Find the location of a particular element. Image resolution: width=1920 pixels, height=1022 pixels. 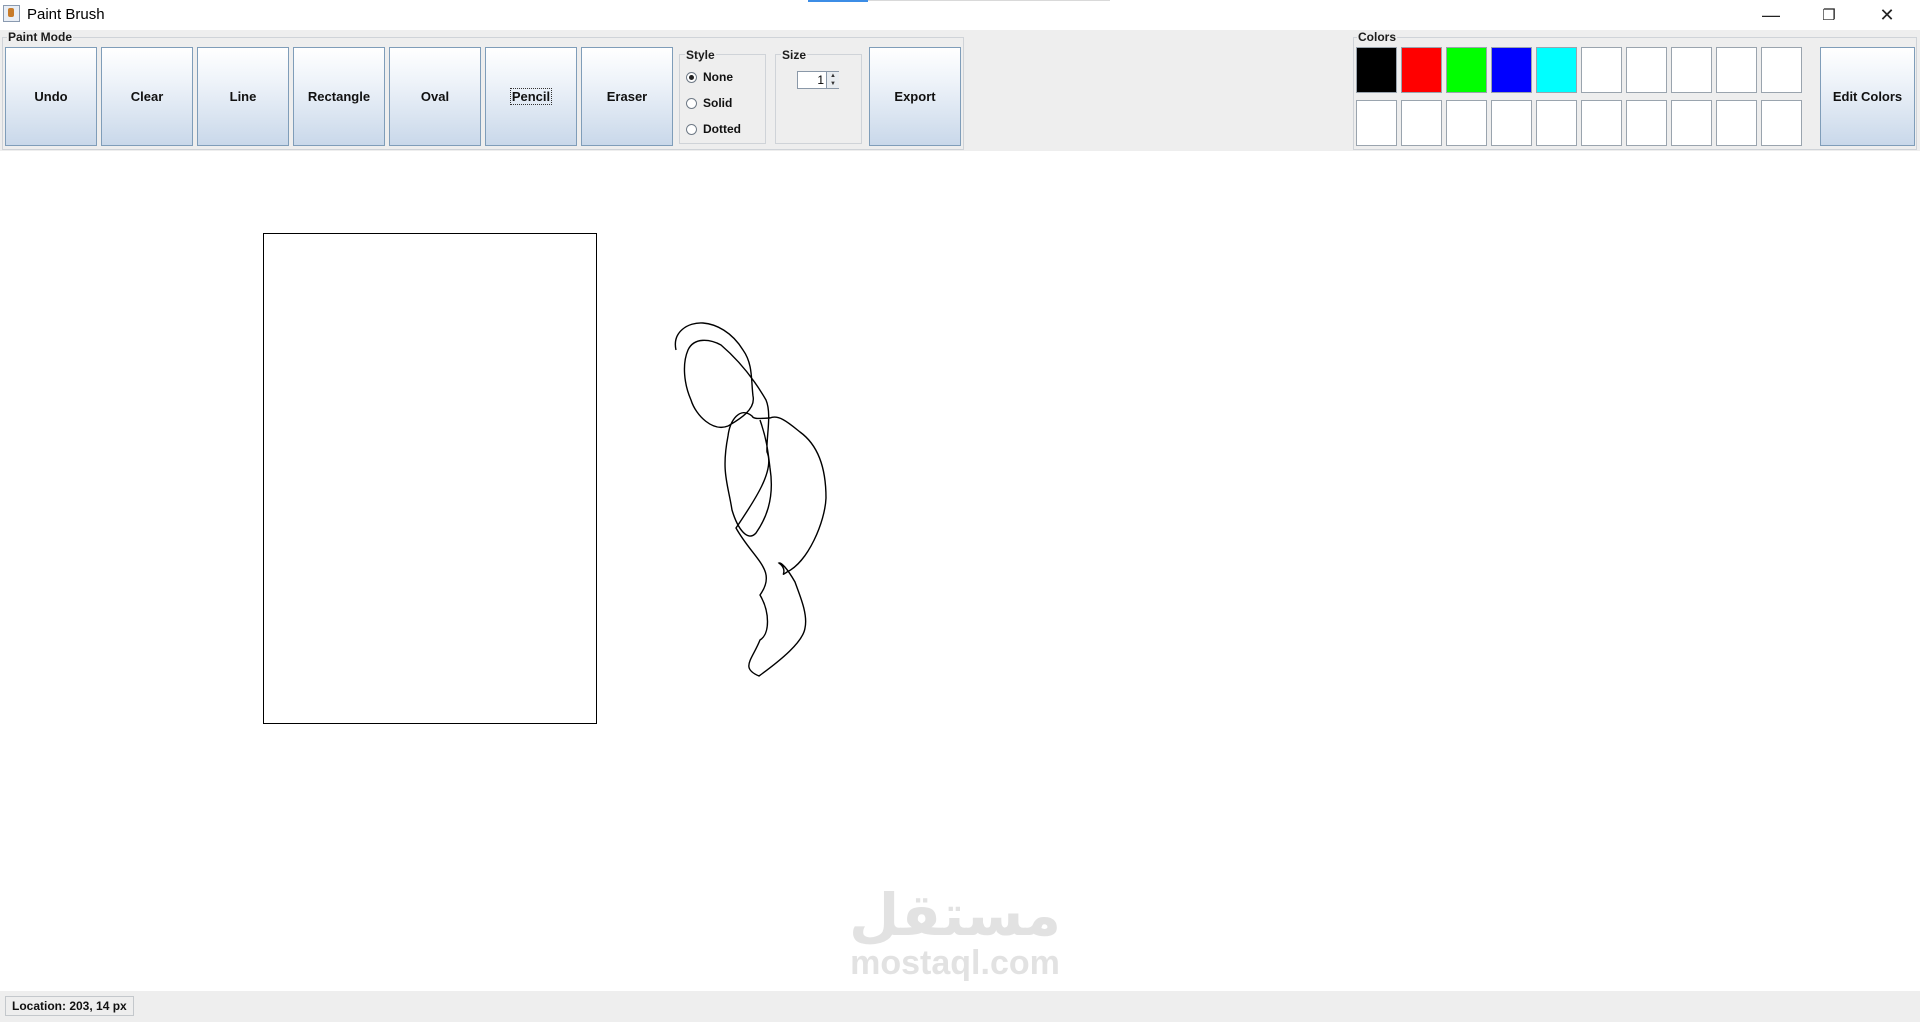

pencil-stroke is located at coordinates (750, 499).